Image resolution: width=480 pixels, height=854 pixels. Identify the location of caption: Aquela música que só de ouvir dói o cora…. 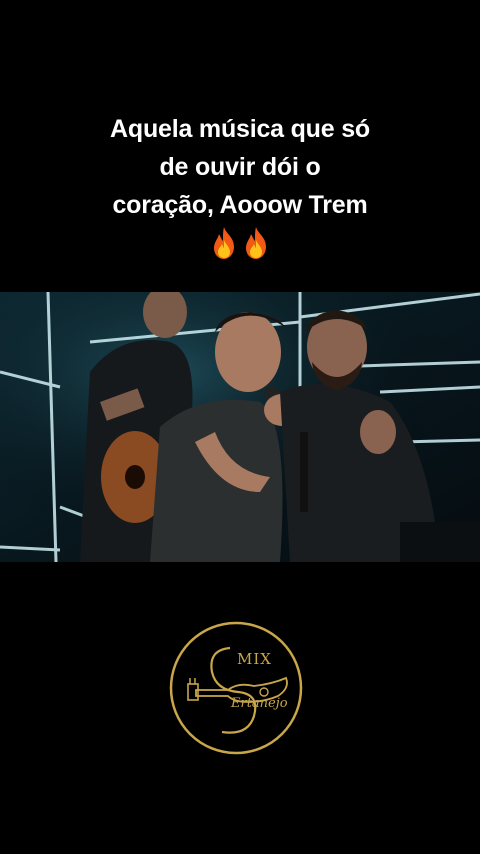
(240, 167).